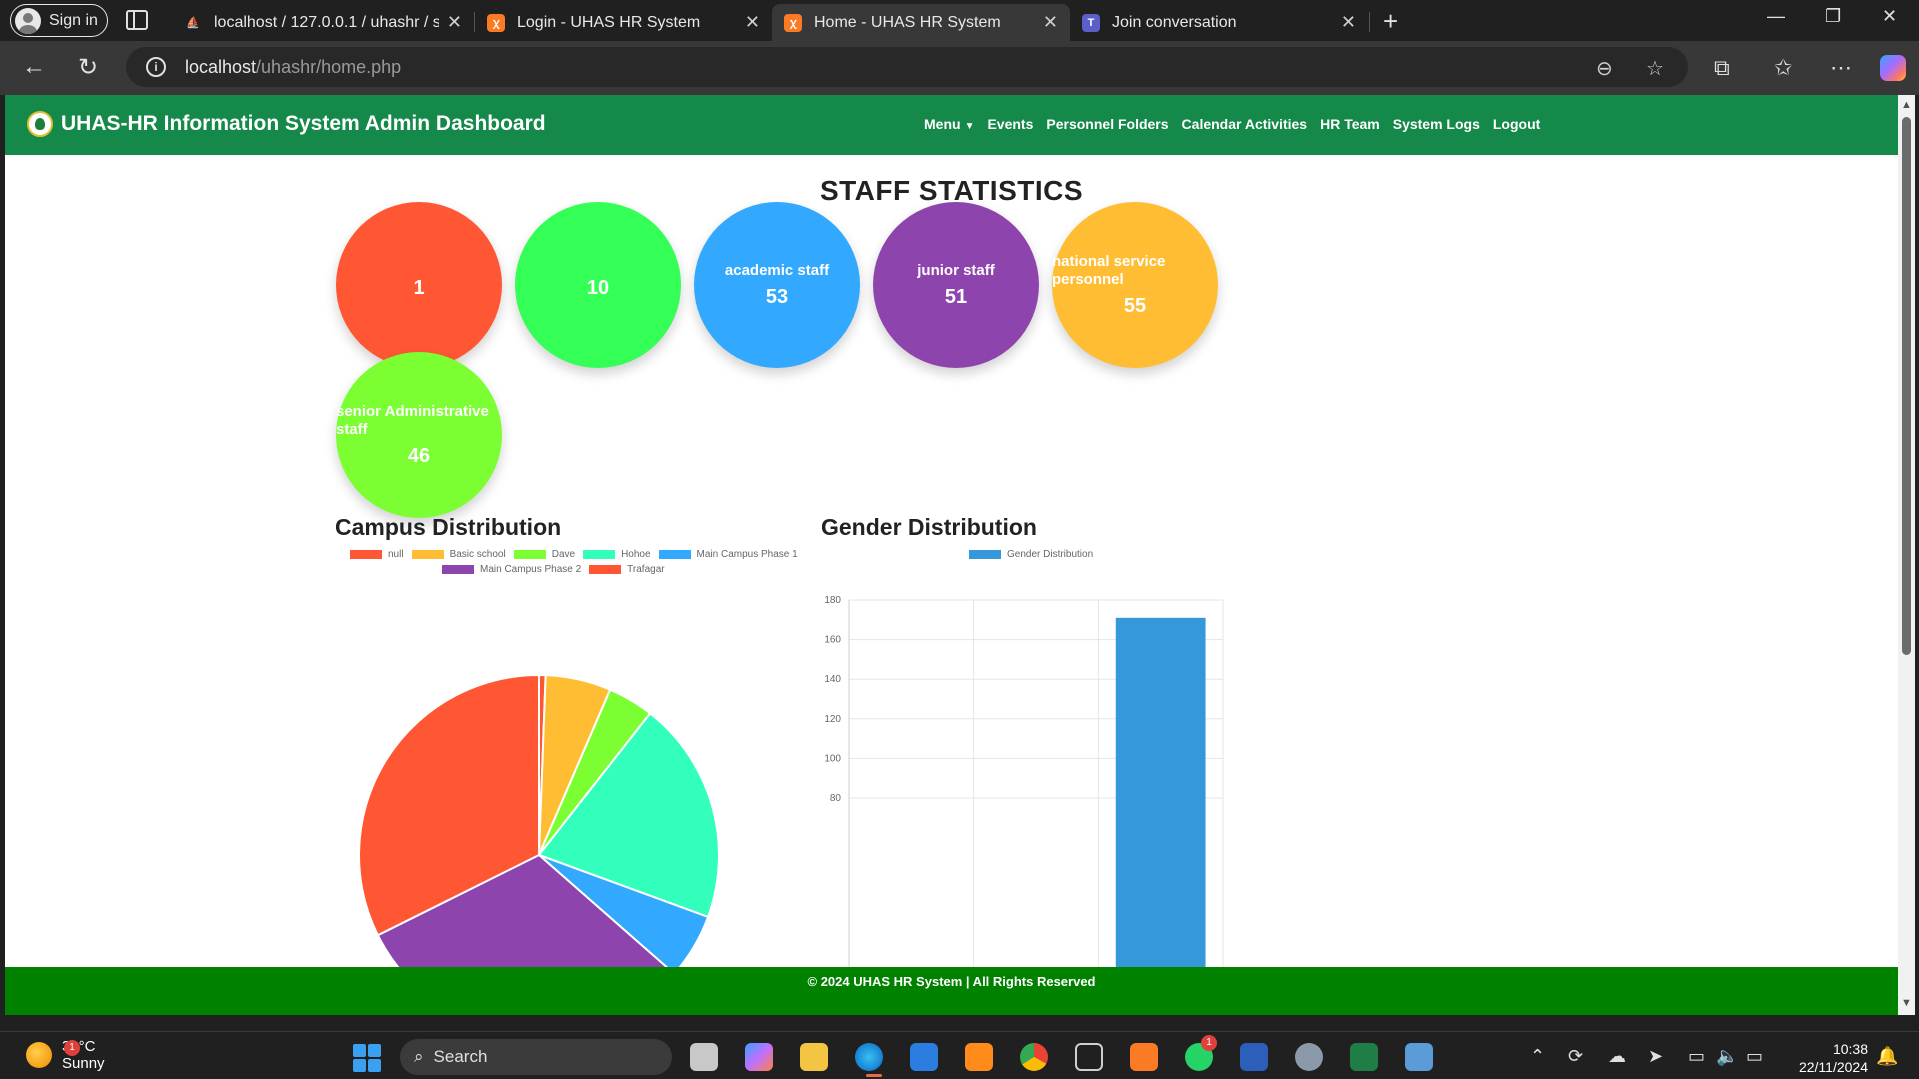 This screenshot has height=1079, width=1919. Describe the element at coordinates (458, 554) in the screenshot. I see `pie-legend-entry: Basic school` at that location.